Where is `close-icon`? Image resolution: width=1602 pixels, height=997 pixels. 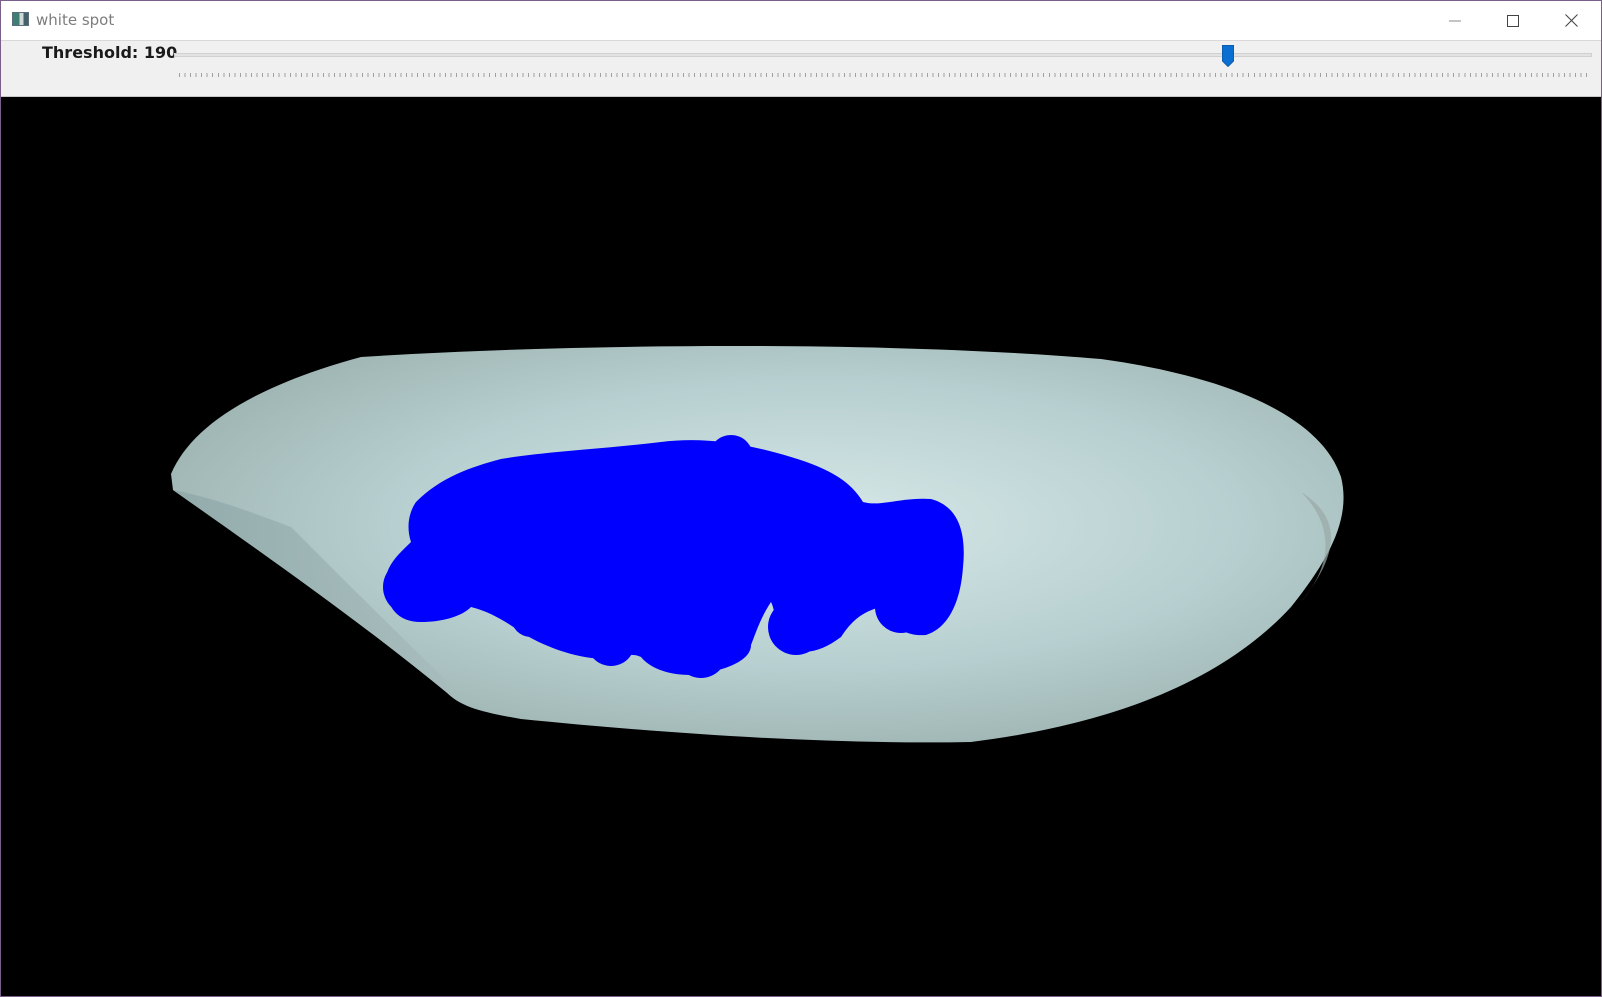
close-icon is located at coordinates (1571, 20).